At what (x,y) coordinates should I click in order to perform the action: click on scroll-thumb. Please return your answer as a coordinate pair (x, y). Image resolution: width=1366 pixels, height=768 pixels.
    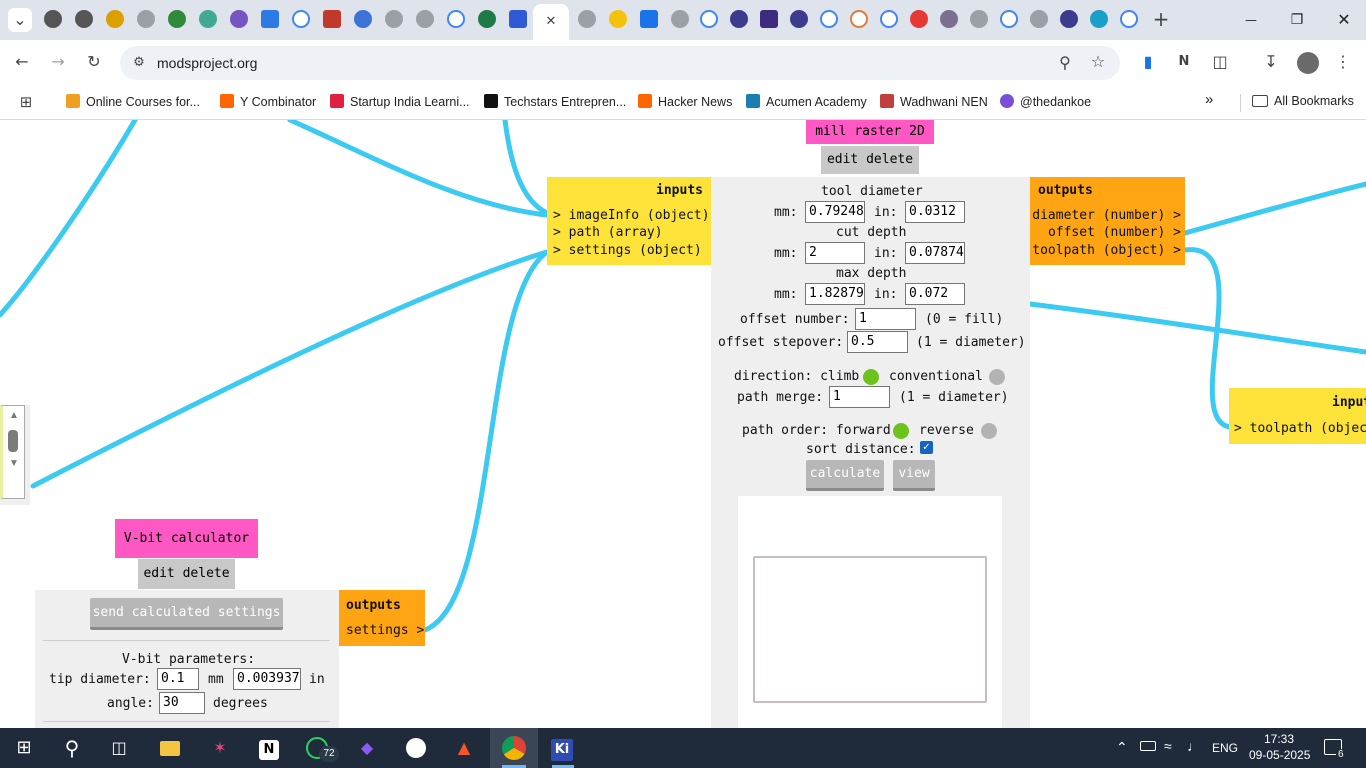
    Looking at the image, I should click on (13, 441).